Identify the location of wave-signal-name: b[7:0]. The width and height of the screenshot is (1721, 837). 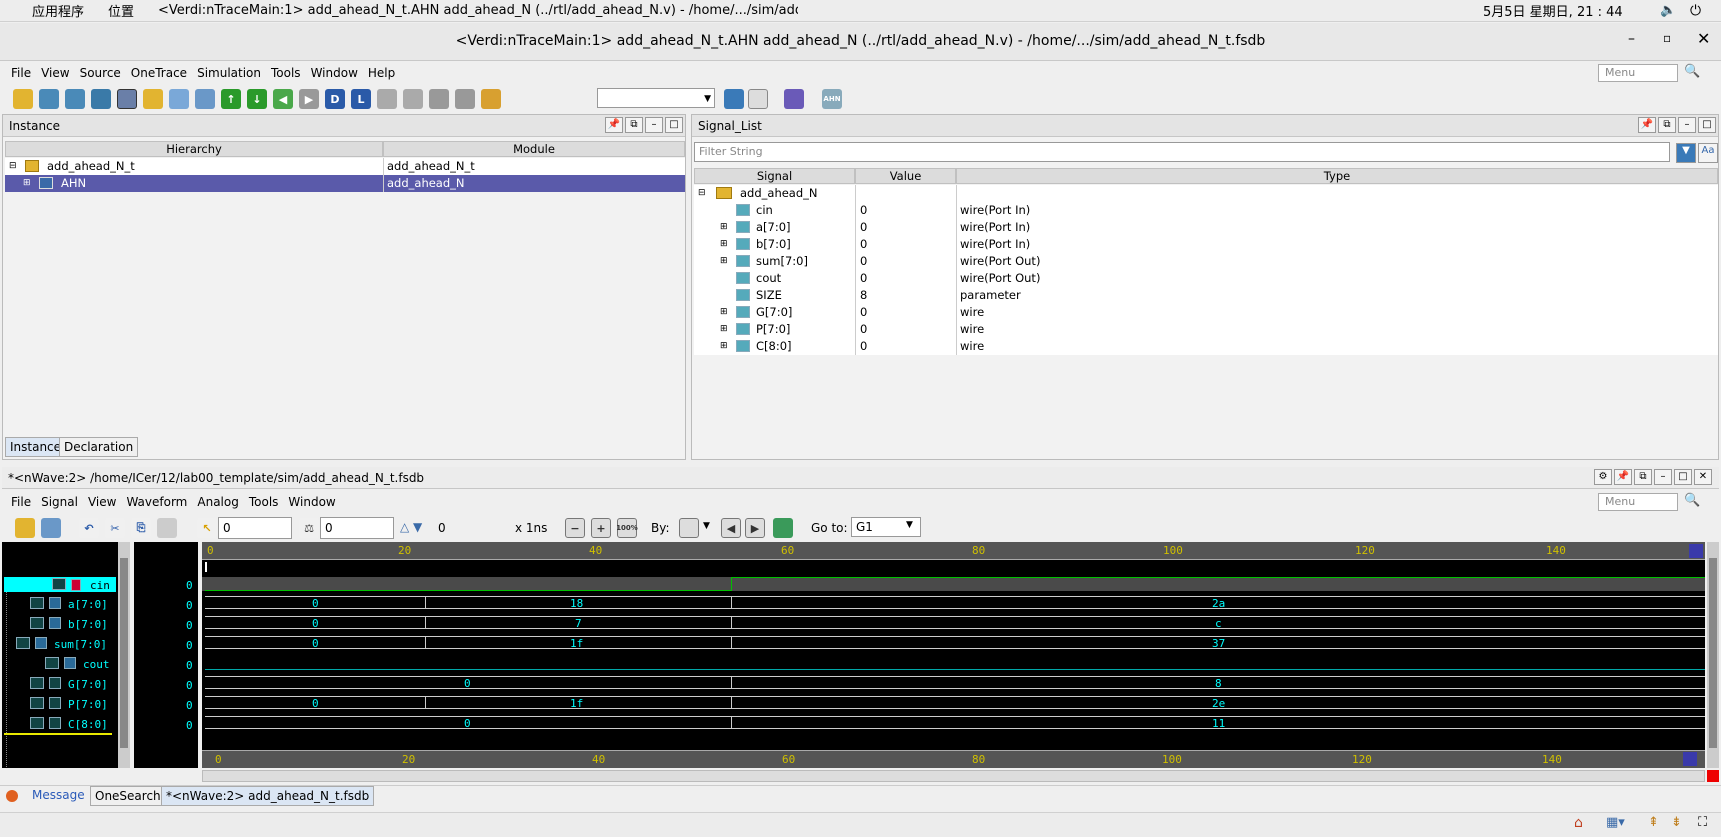
(88, 624).